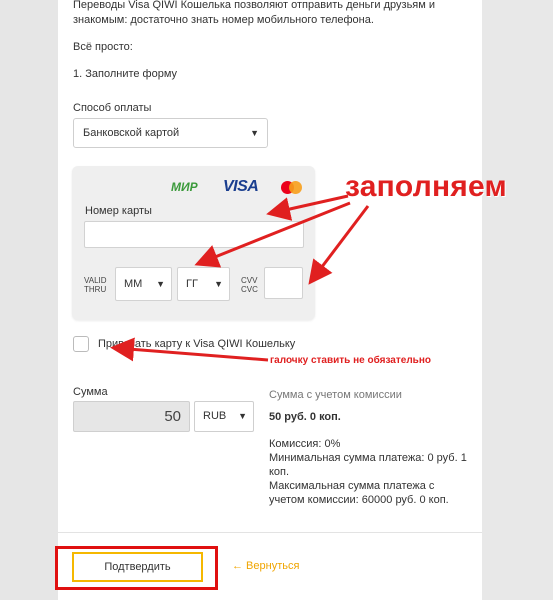 The image size is (553, 600). What do you see at coordinates (335, 395) in the screenshot?
I see `commission-title: Сумма с учетом комиссии` at bounding box center [335, 395].